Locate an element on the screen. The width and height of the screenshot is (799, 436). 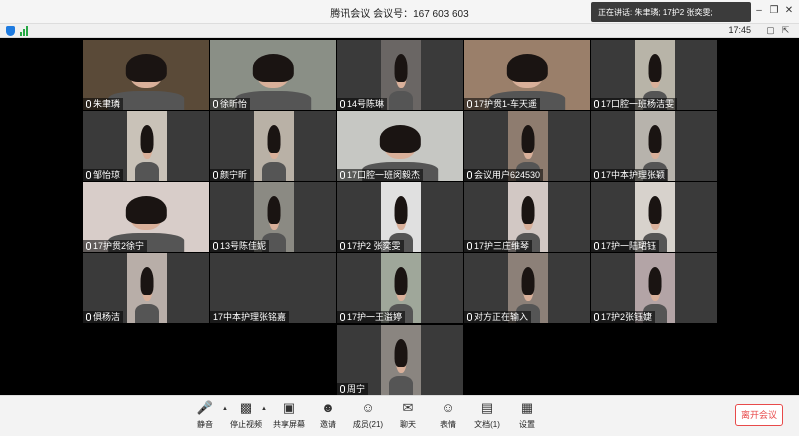
participant-tile: 对方正在输入 is located at coordinates (527, 288).